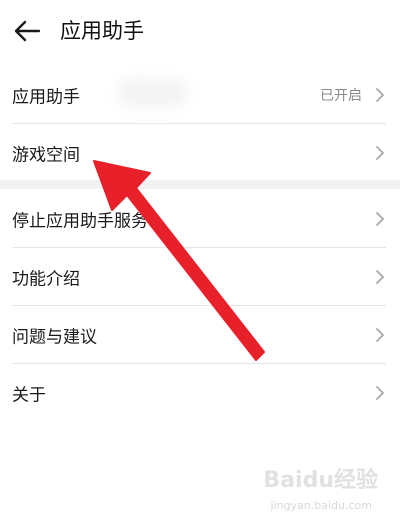 The width and height of the screenshot is (400, 520). What do you see at coordinates (200, 277) in the screenshot?
I see `setting-row-feature-intro: 功能介绍` at bounding box center [200, 277].